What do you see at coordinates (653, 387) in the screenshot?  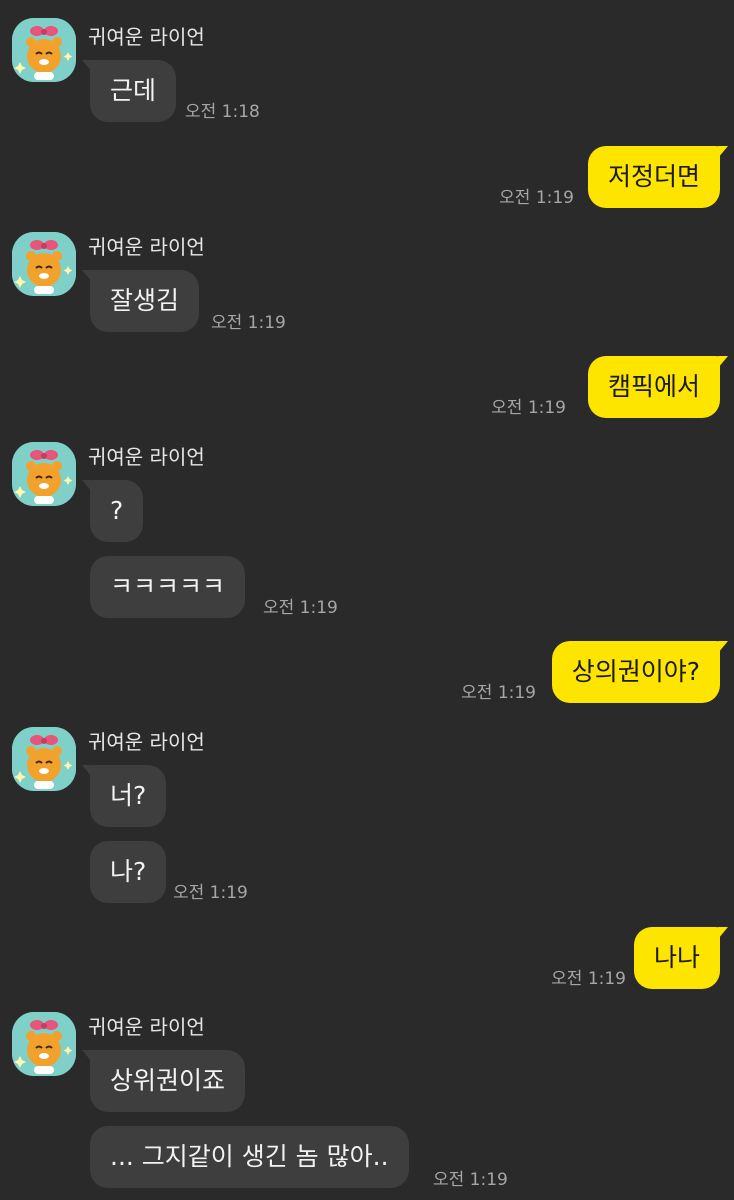 I see `outgoing-message: 캠픽에서` at bounding box center [653, 387].